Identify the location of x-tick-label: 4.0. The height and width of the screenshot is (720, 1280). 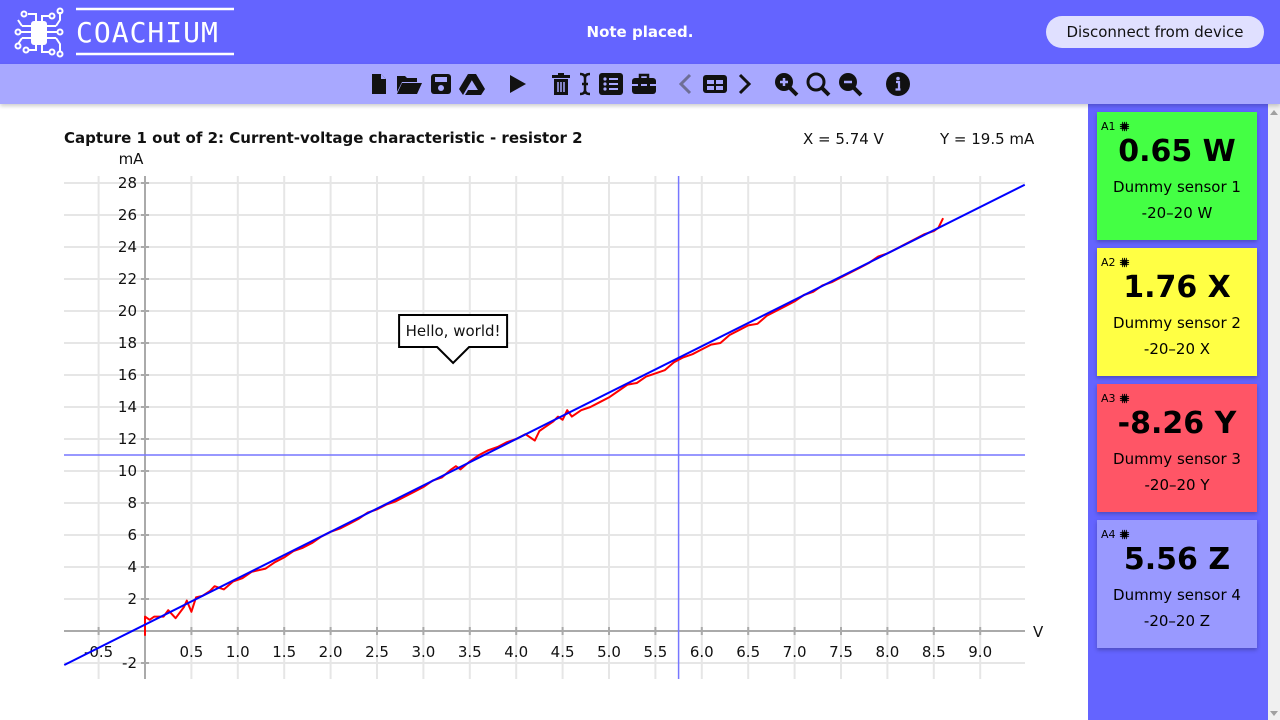
(516, 652).